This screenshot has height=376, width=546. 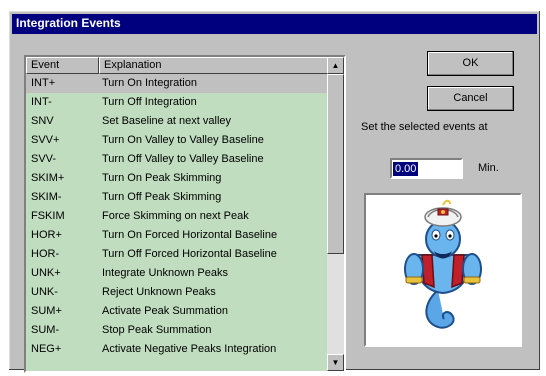 I want to click on scroll-up-button: ▲, so click(x=335, y=65).